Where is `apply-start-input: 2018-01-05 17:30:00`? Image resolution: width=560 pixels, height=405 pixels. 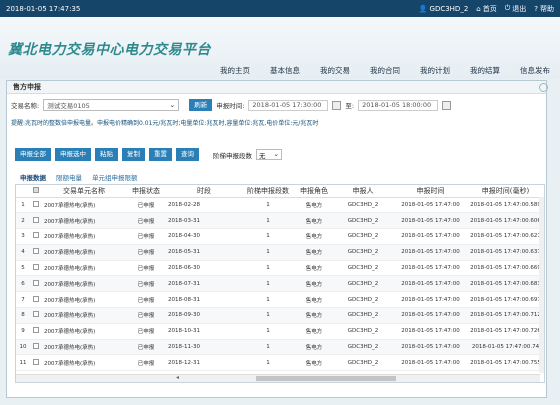
apply-start-input: 2018-01-05 17:30:00 is located at coordinates (288, 105).